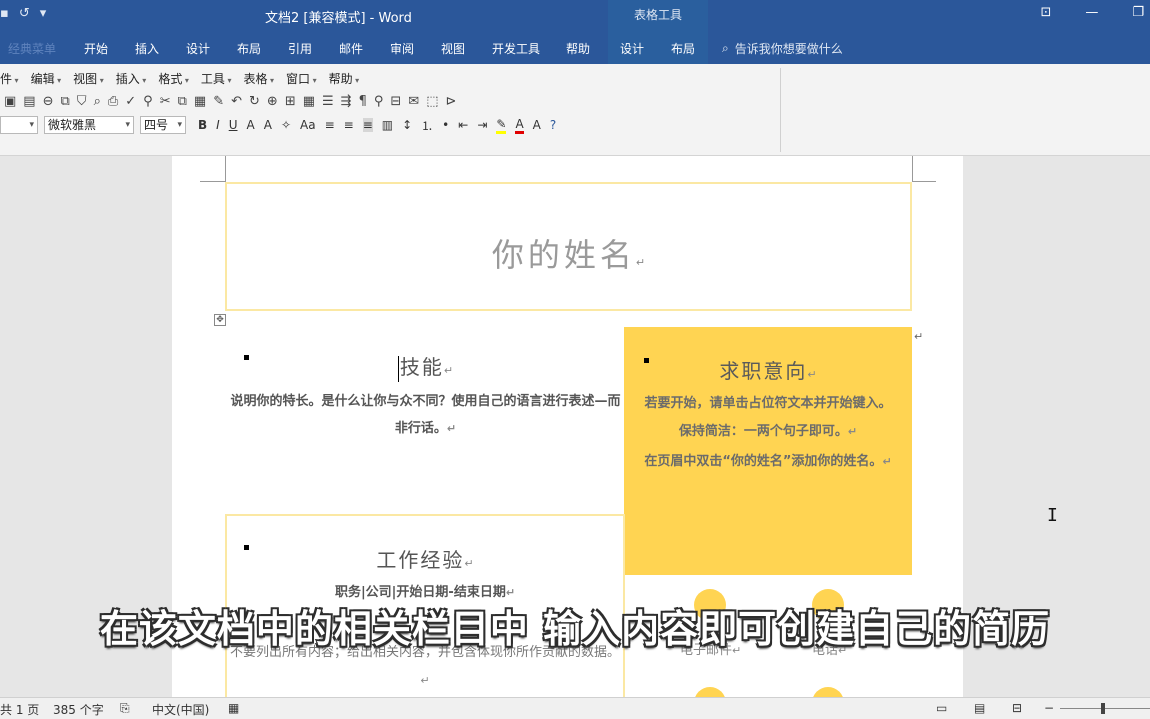 This screenshot has width=1150, height=719. What do you see at coordinates (516, 48) in the screenshot?
I see `tab-developer: 开发工具` at bounding box center [516, 48].